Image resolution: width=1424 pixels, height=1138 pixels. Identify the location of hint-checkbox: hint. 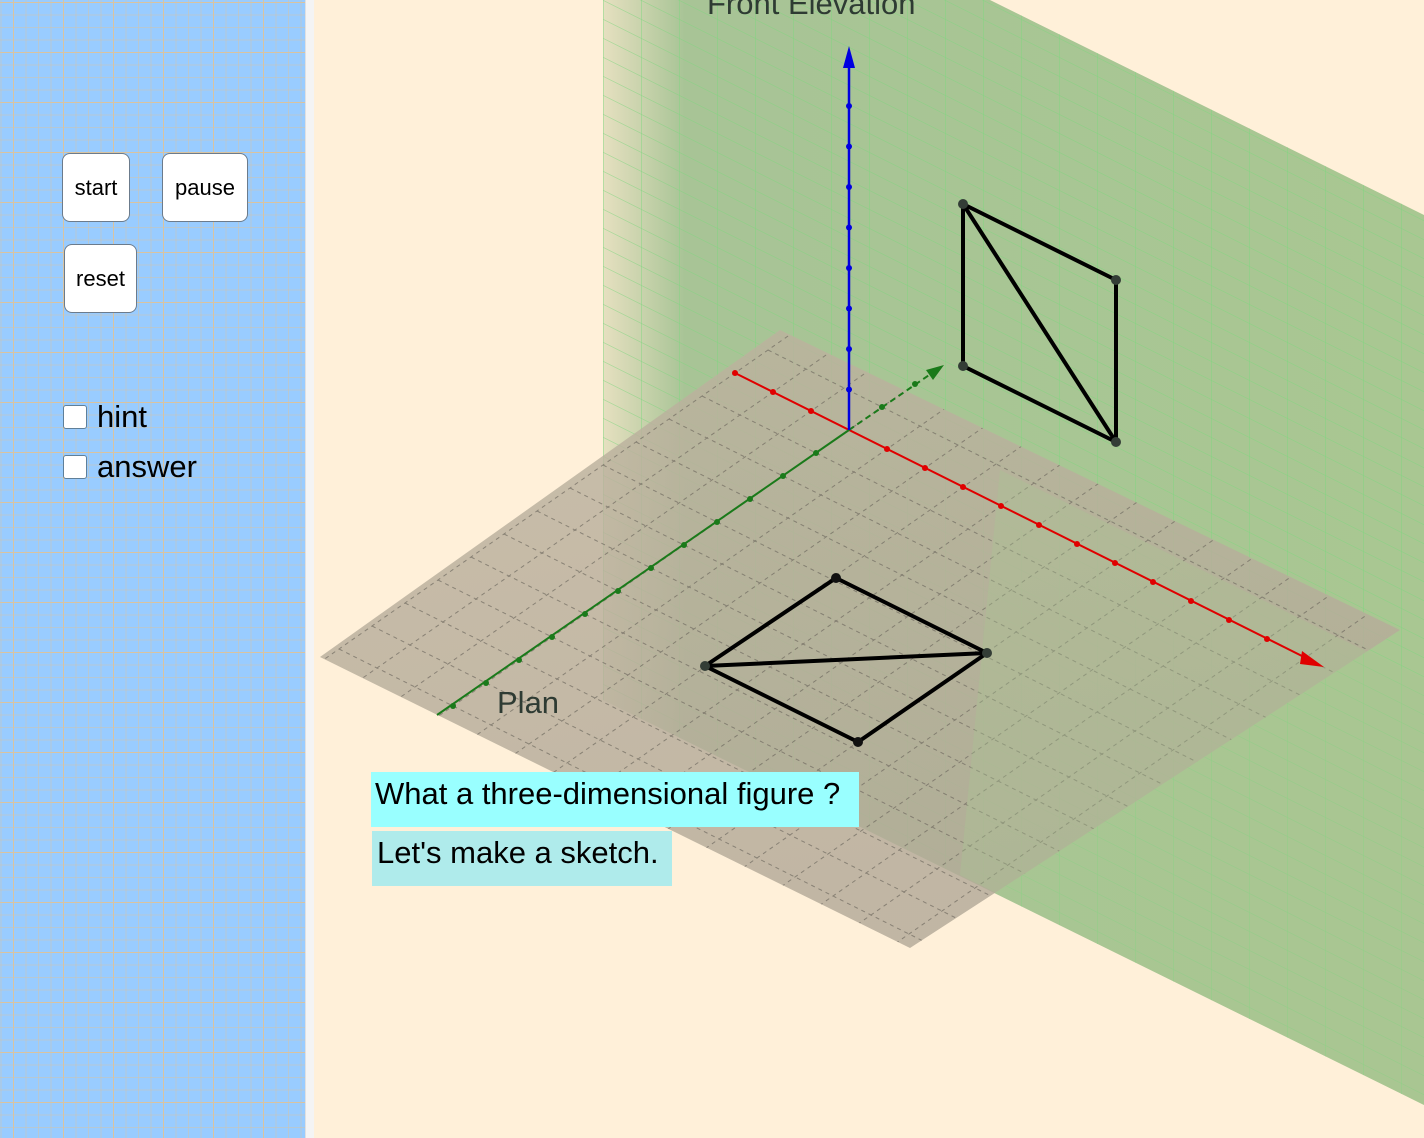
(105, 417).